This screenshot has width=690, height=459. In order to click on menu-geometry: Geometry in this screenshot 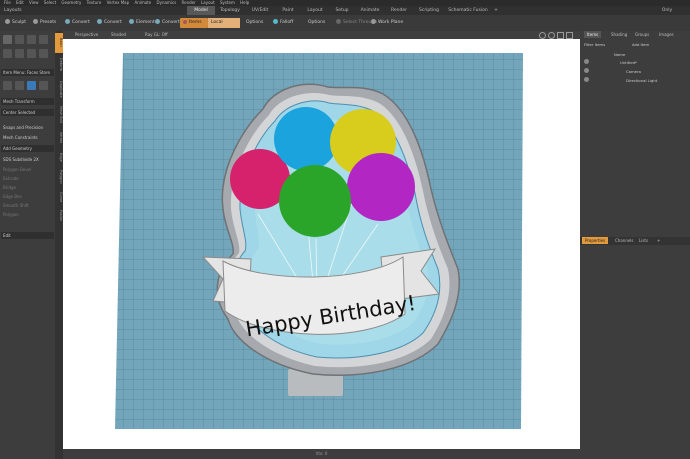, I will do `click(71, 2)`.